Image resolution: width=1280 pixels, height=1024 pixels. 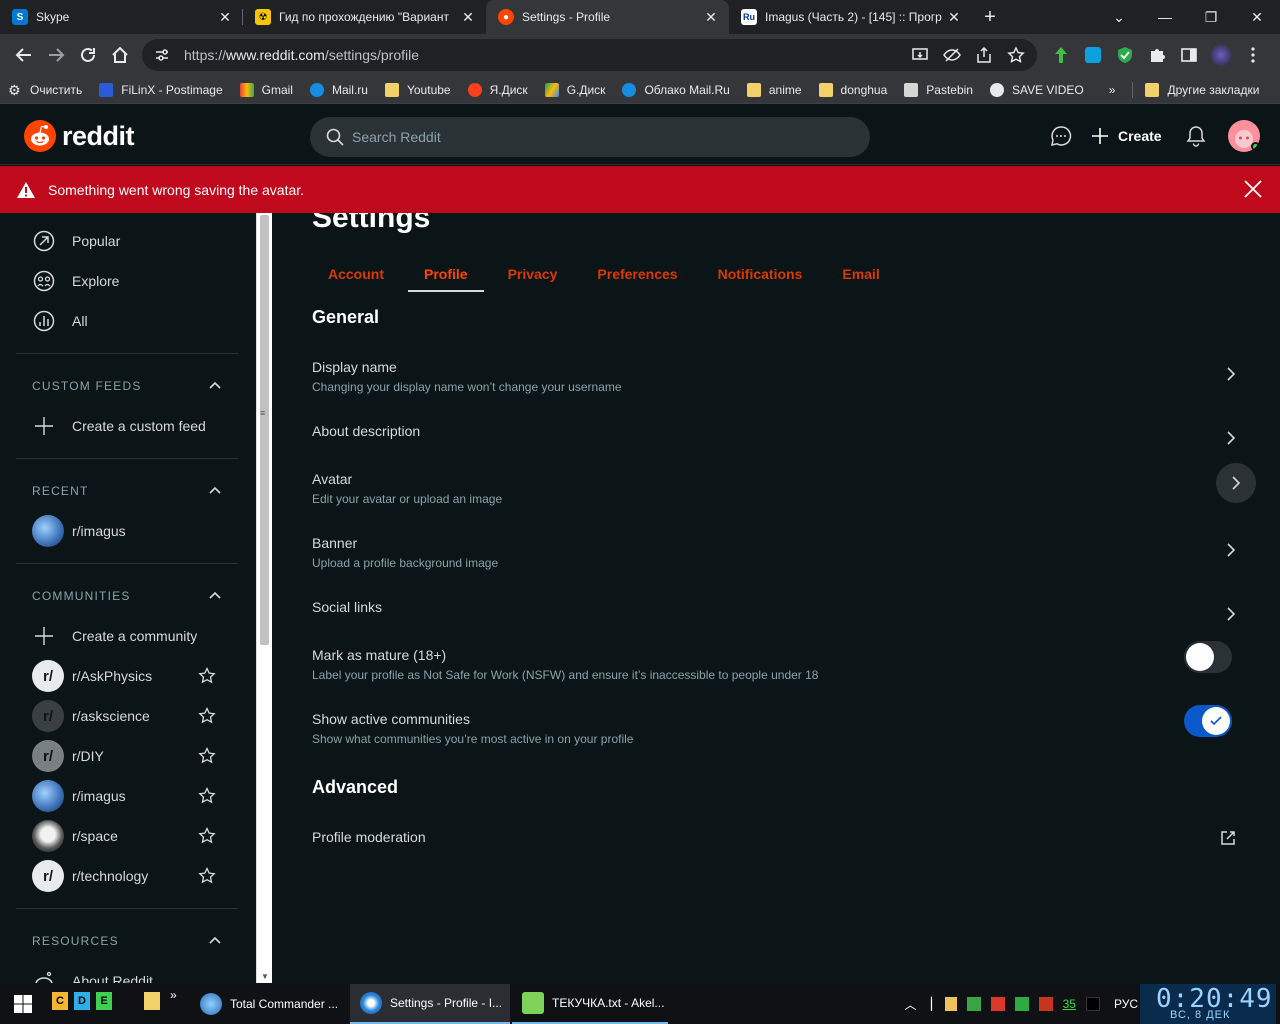 What do you see at coordinates (1016, 55) in the screenshot?
I see `bookmark-star-icon` at bounding box center [1016, 55].